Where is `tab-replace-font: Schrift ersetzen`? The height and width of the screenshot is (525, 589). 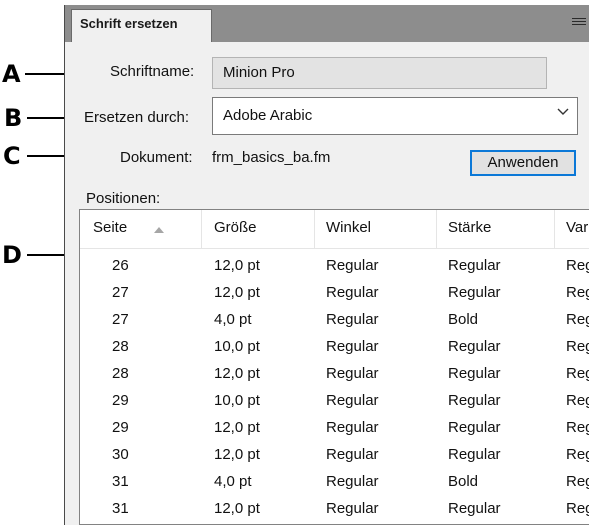
tab-replace-font: Schrift ersetzen is located at coordinates (141, 25).